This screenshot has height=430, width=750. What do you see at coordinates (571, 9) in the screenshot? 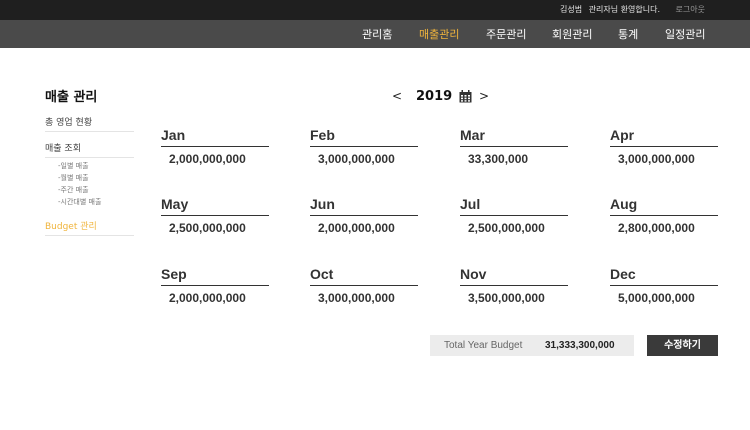
I see `user-name: 김성범` at bounding box center [571, 9].